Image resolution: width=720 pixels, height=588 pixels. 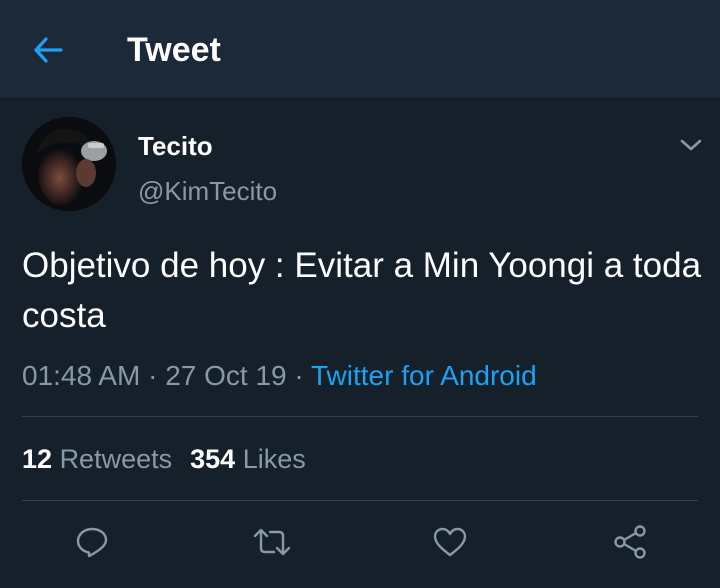 I want to click on reply-icon, so click(x=92, y=542).